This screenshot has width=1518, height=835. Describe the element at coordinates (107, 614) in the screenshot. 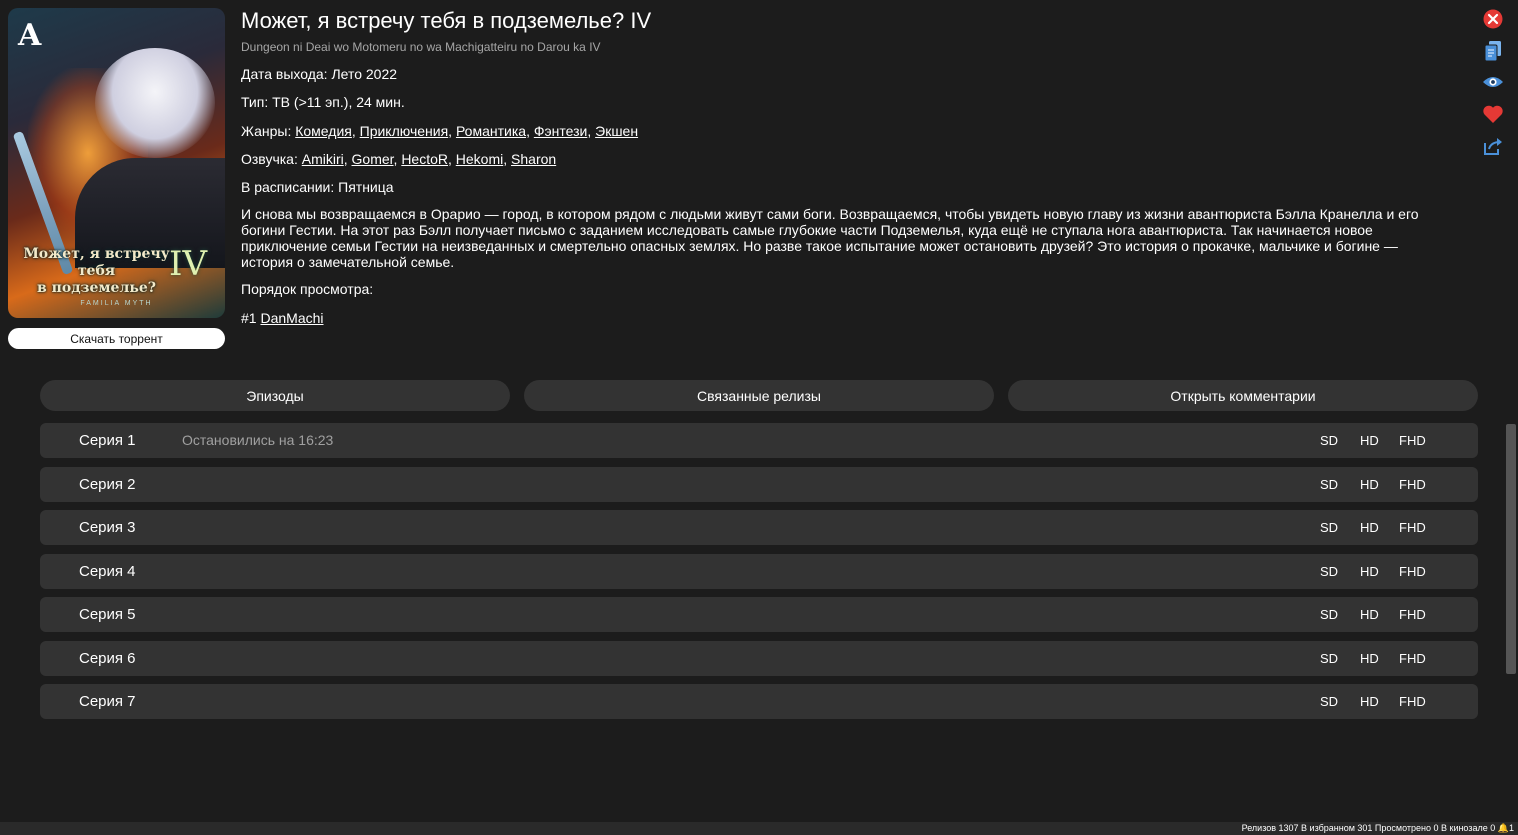

I see `episode-name: Серия 5` at that location.